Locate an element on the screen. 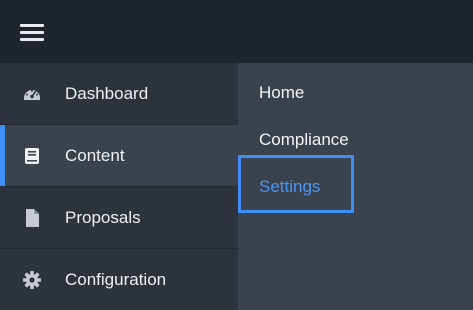 This screenshot has height=310, width=473. sidebar-item-label: Configuration is located at coordinates (116, 279).